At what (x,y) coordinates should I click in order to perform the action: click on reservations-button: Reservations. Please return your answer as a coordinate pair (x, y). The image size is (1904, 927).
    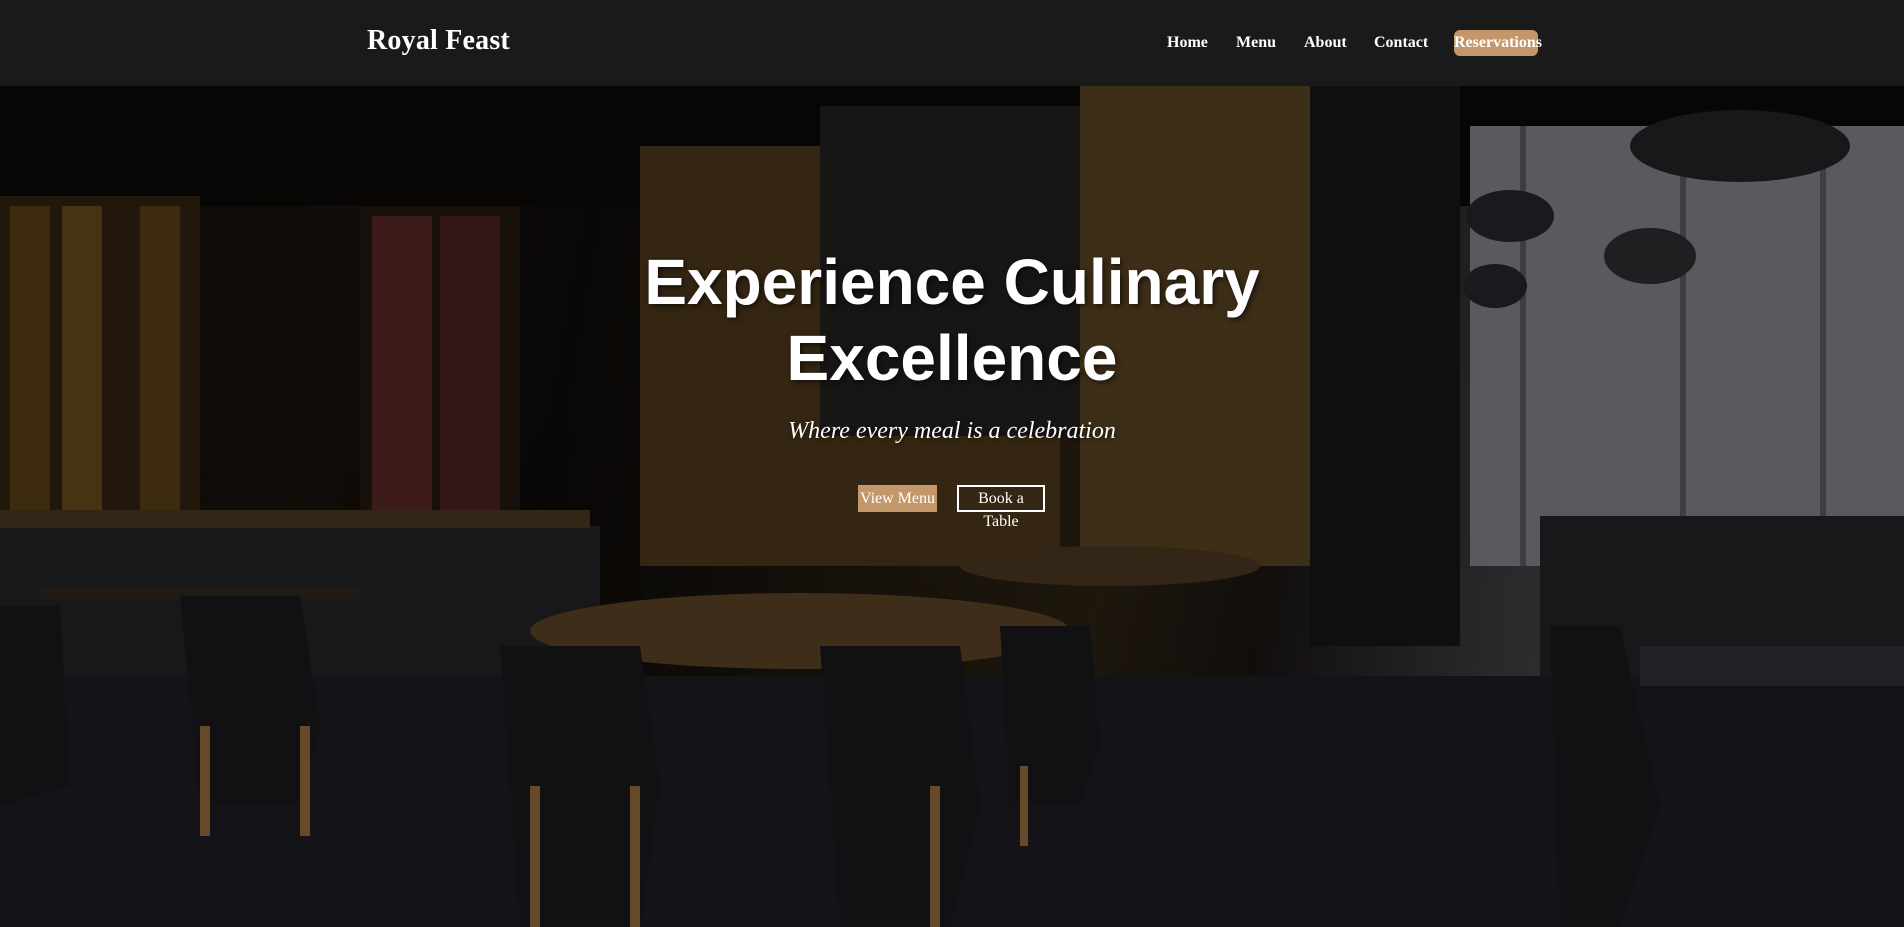
    Looking at the image, I should click on (1498, 43).